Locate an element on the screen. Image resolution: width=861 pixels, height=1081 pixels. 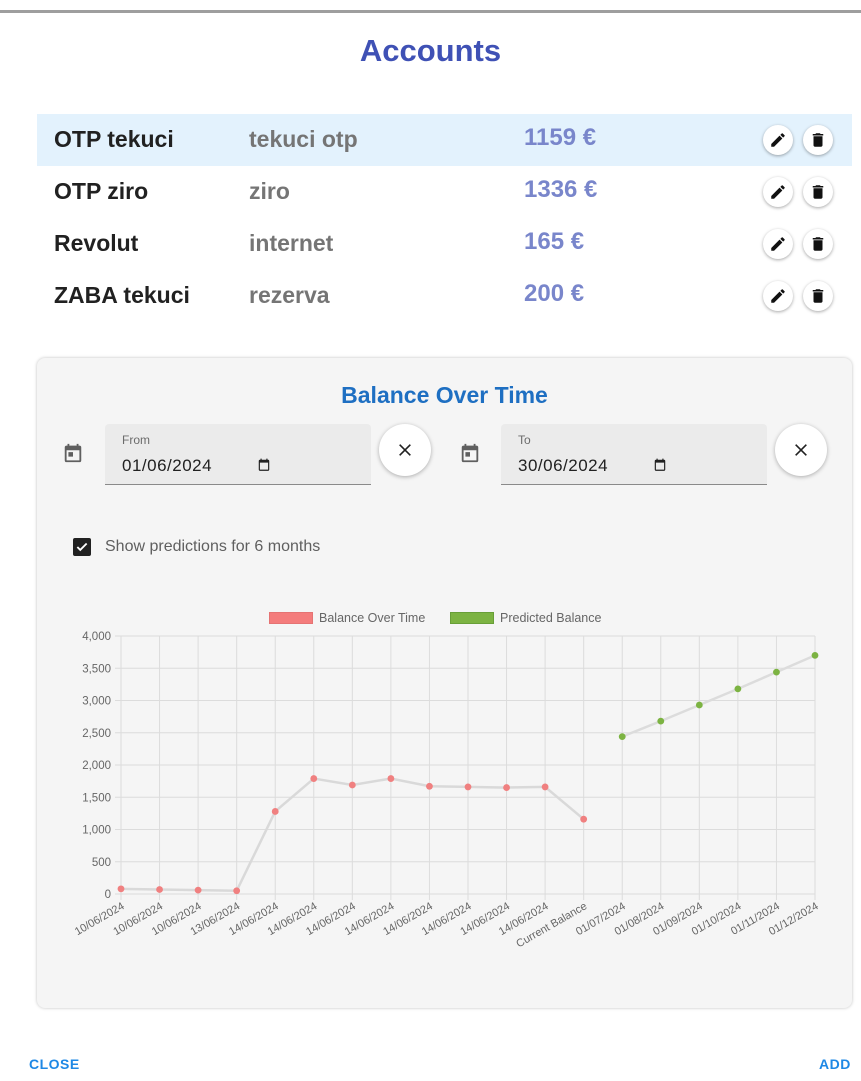
account-row: OTP ziro ziro 1336 € is located at coordinates (444, 192).